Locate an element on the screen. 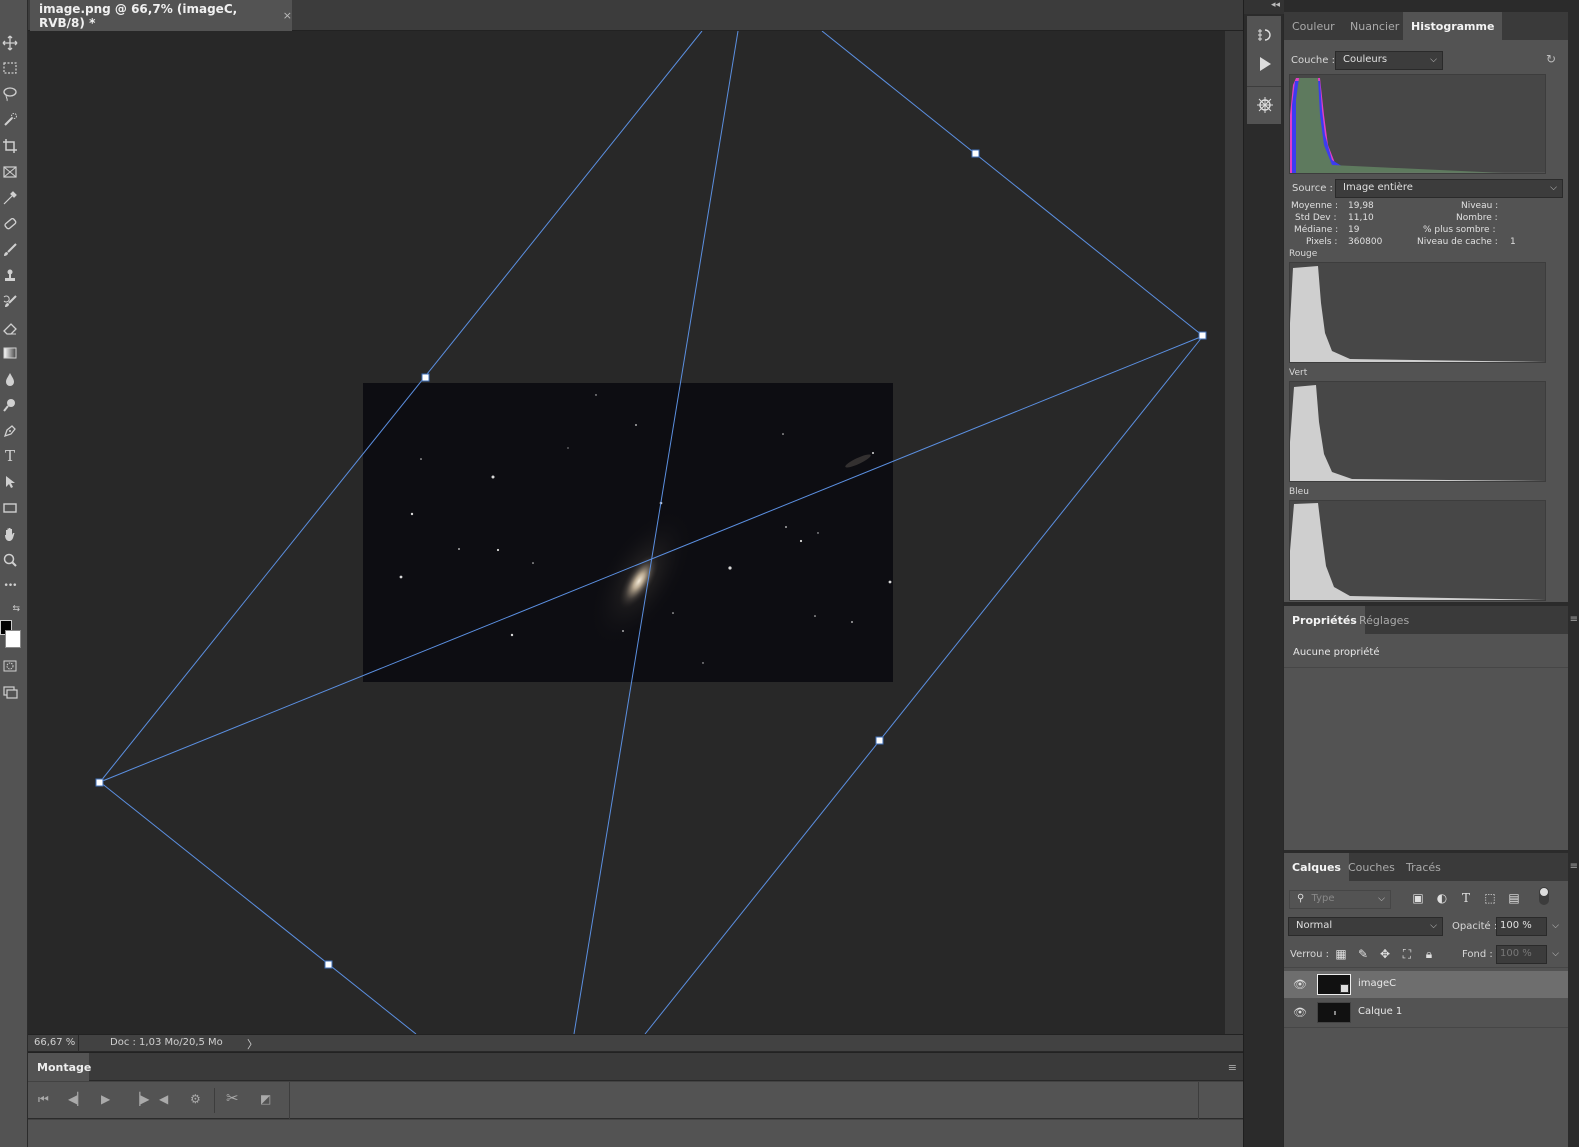 The image size is (1579, 1147). first-frame-icon: ⏮ is located at coordinates (43, 1099).